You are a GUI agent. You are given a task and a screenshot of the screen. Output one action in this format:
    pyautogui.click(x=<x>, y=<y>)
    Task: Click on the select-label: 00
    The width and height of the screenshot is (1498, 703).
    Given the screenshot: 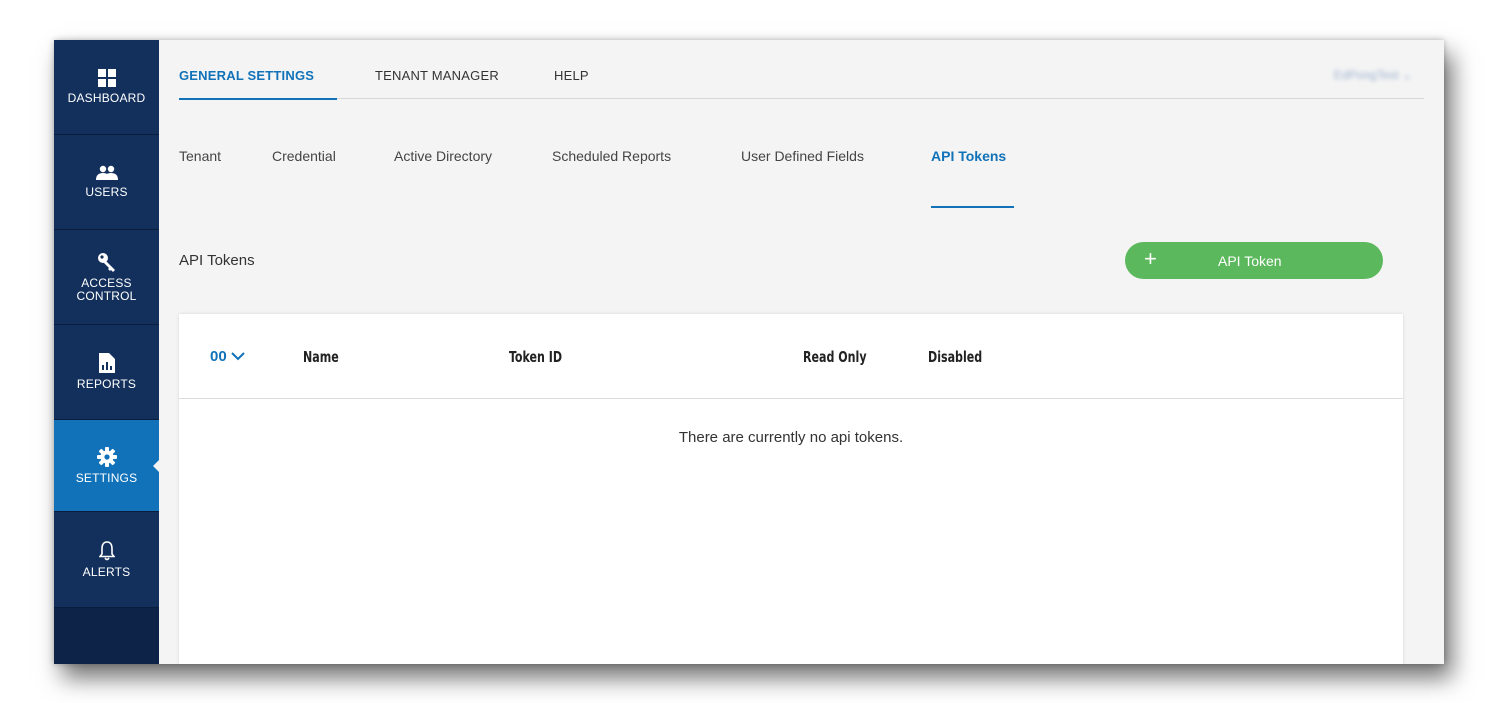 What is the action you would take?
    pyautogui.click(x=218, y=356)
    